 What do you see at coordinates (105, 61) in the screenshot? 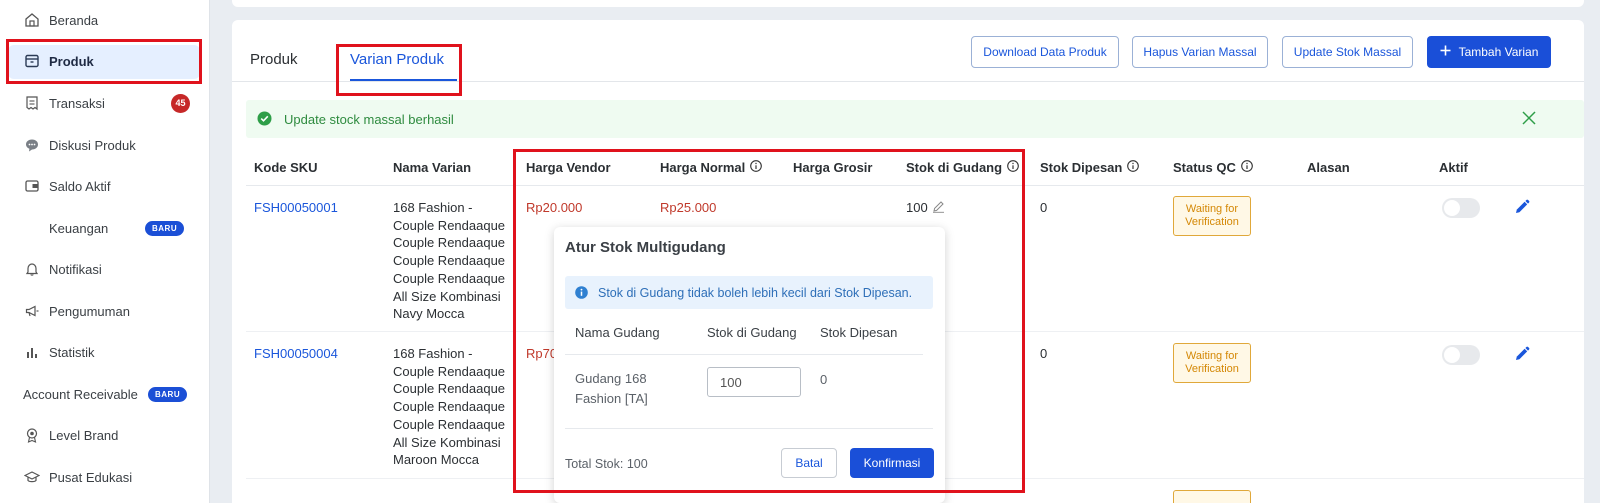
I see `sidebar-item-produk: Produk` at bounding box center [105, 61].